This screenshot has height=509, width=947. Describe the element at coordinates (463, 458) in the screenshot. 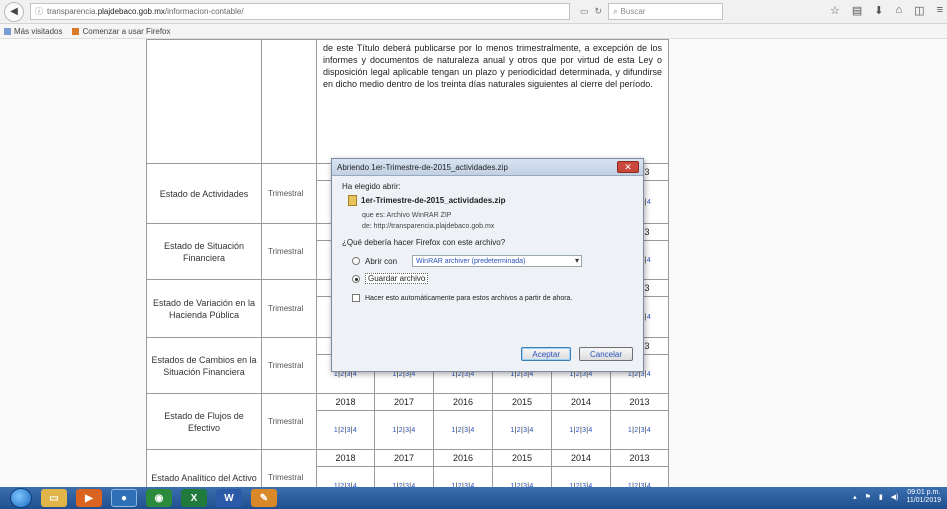

I see `year-cell: 2016` at that location.